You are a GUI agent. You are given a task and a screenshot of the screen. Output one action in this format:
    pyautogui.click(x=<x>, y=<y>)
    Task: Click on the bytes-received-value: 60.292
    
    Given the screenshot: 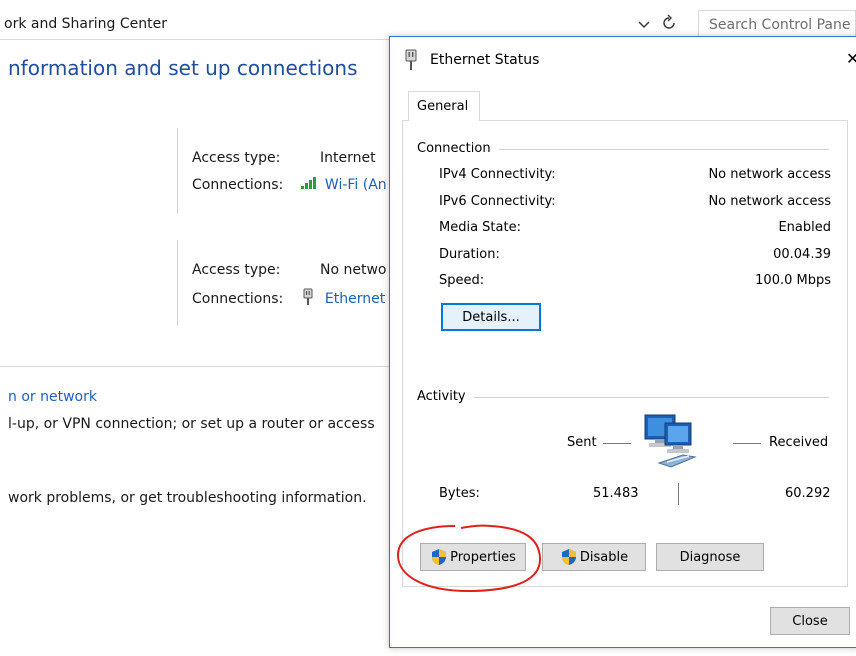 What is the action you would take?
    pyautogui.click(x=808, y=493)
    